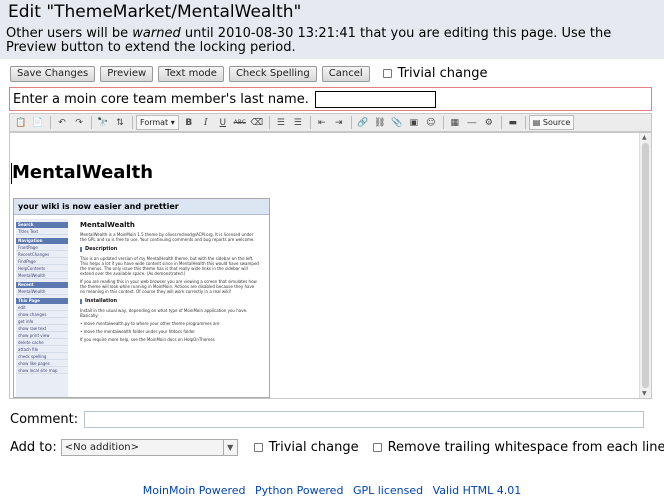  What do you see at coordinates (42, 335) in the screenshot?
I see `screenshot-sidebar-item: show print view` at bounding box center [42, 335].